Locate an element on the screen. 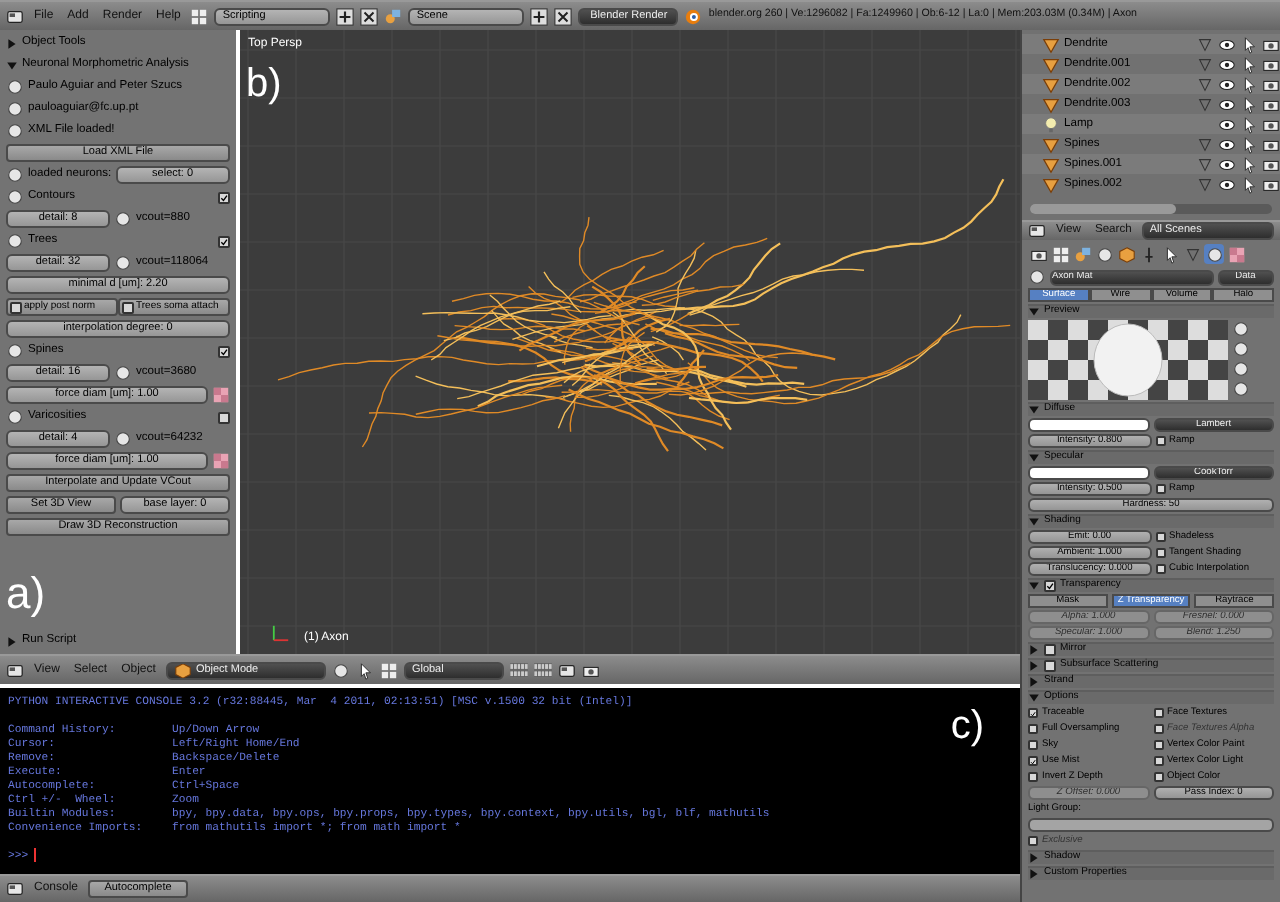 The image size is (1280, 902). logo-icon is located at coordinates (693, 16).